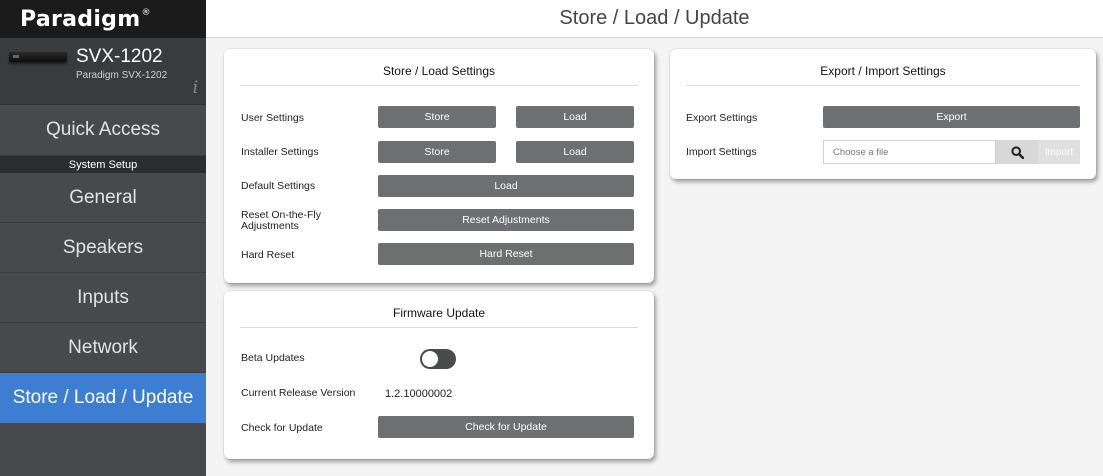 This screenshot has height=476, width=1103. Describe the element at coordinates (883, 71) in the screenshot. I see `card-title: Export / Import Settings` at that location.